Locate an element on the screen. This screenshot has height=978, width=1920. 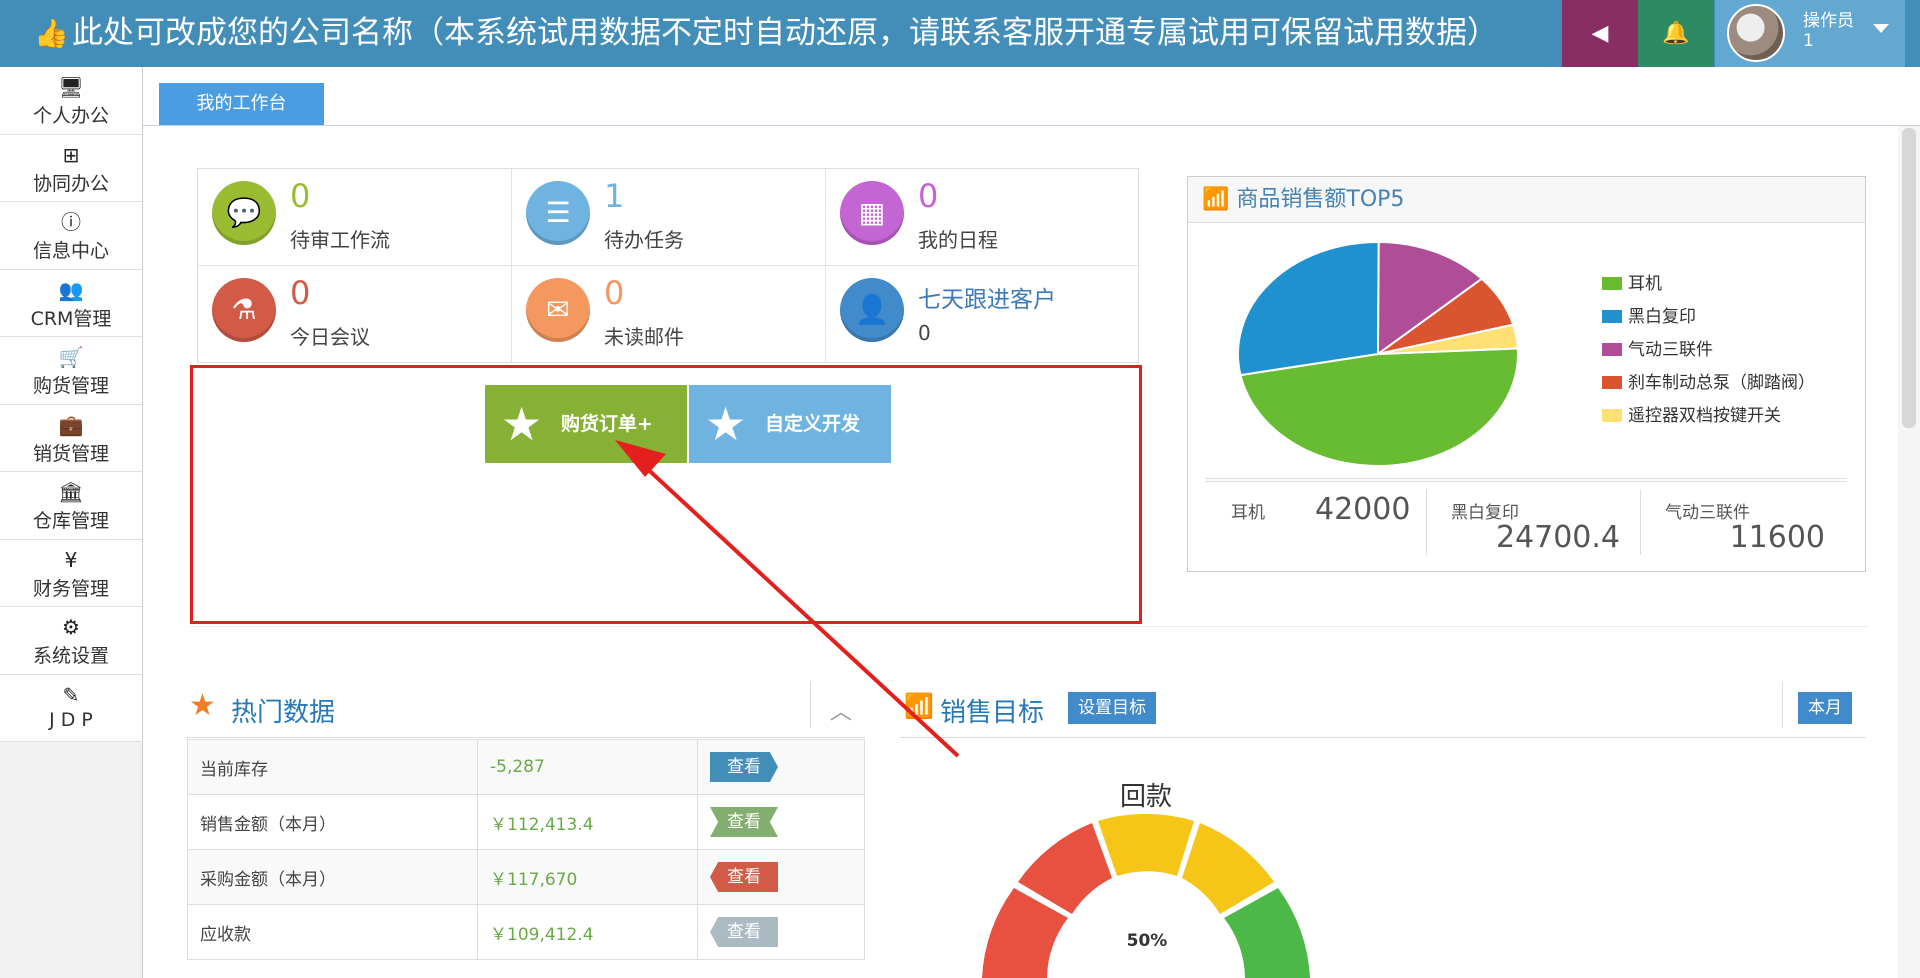
sidebar-item-label: 信息中心 is located at coordinates (70, 251).